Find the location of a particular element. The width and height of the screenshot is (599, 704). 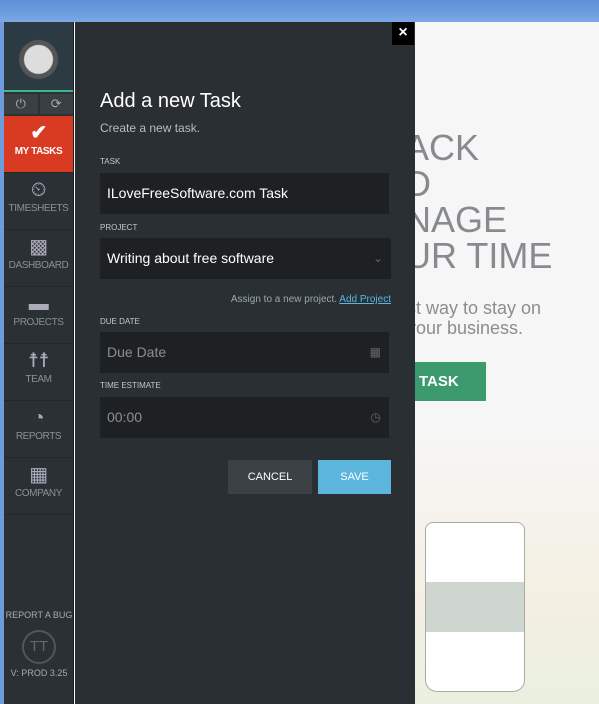

report-icon: ◔ is located at coordinates (38, 418).